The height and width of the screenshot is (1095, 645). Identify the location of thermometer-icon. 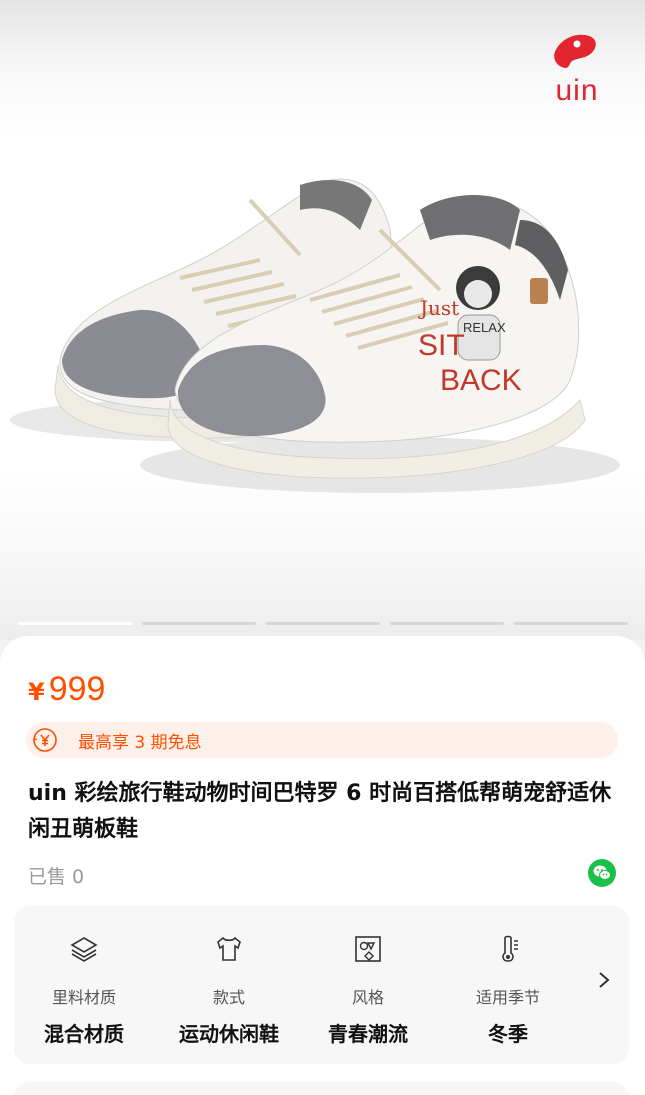
(510, 948).